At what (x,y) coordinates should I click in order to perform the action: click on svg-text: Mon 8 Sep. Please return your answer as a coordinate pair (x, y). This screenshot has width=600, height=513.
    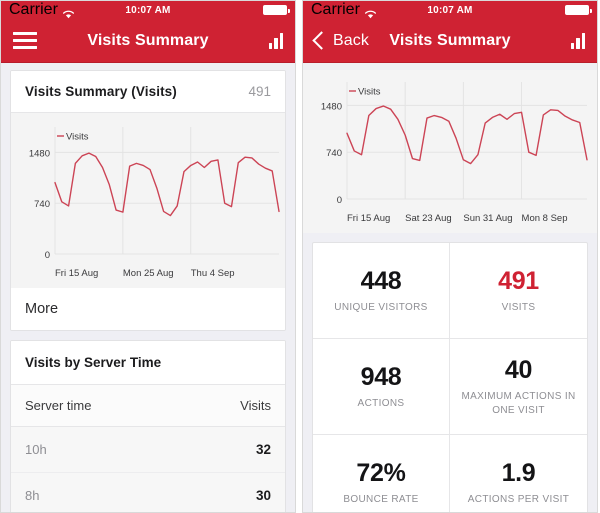
    Looking at the image, I should click on (545, 218).